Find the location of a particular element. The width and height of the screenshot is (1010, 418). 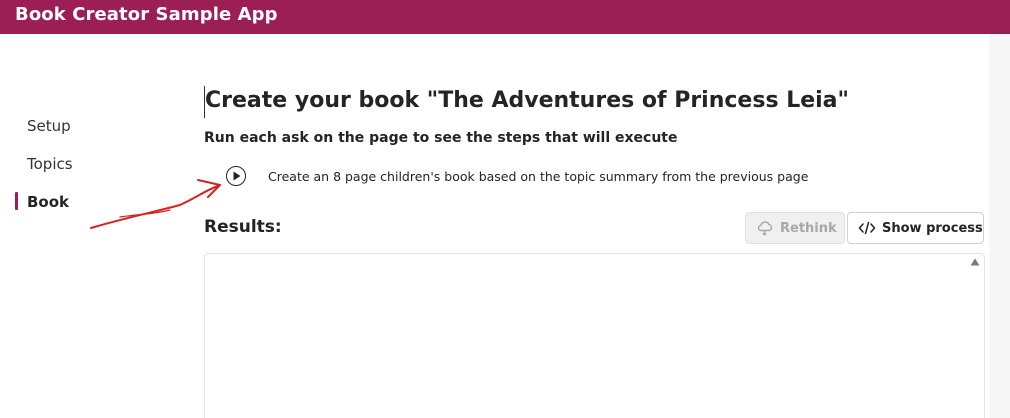

cloud-icon is located at coordinates (765, 228).